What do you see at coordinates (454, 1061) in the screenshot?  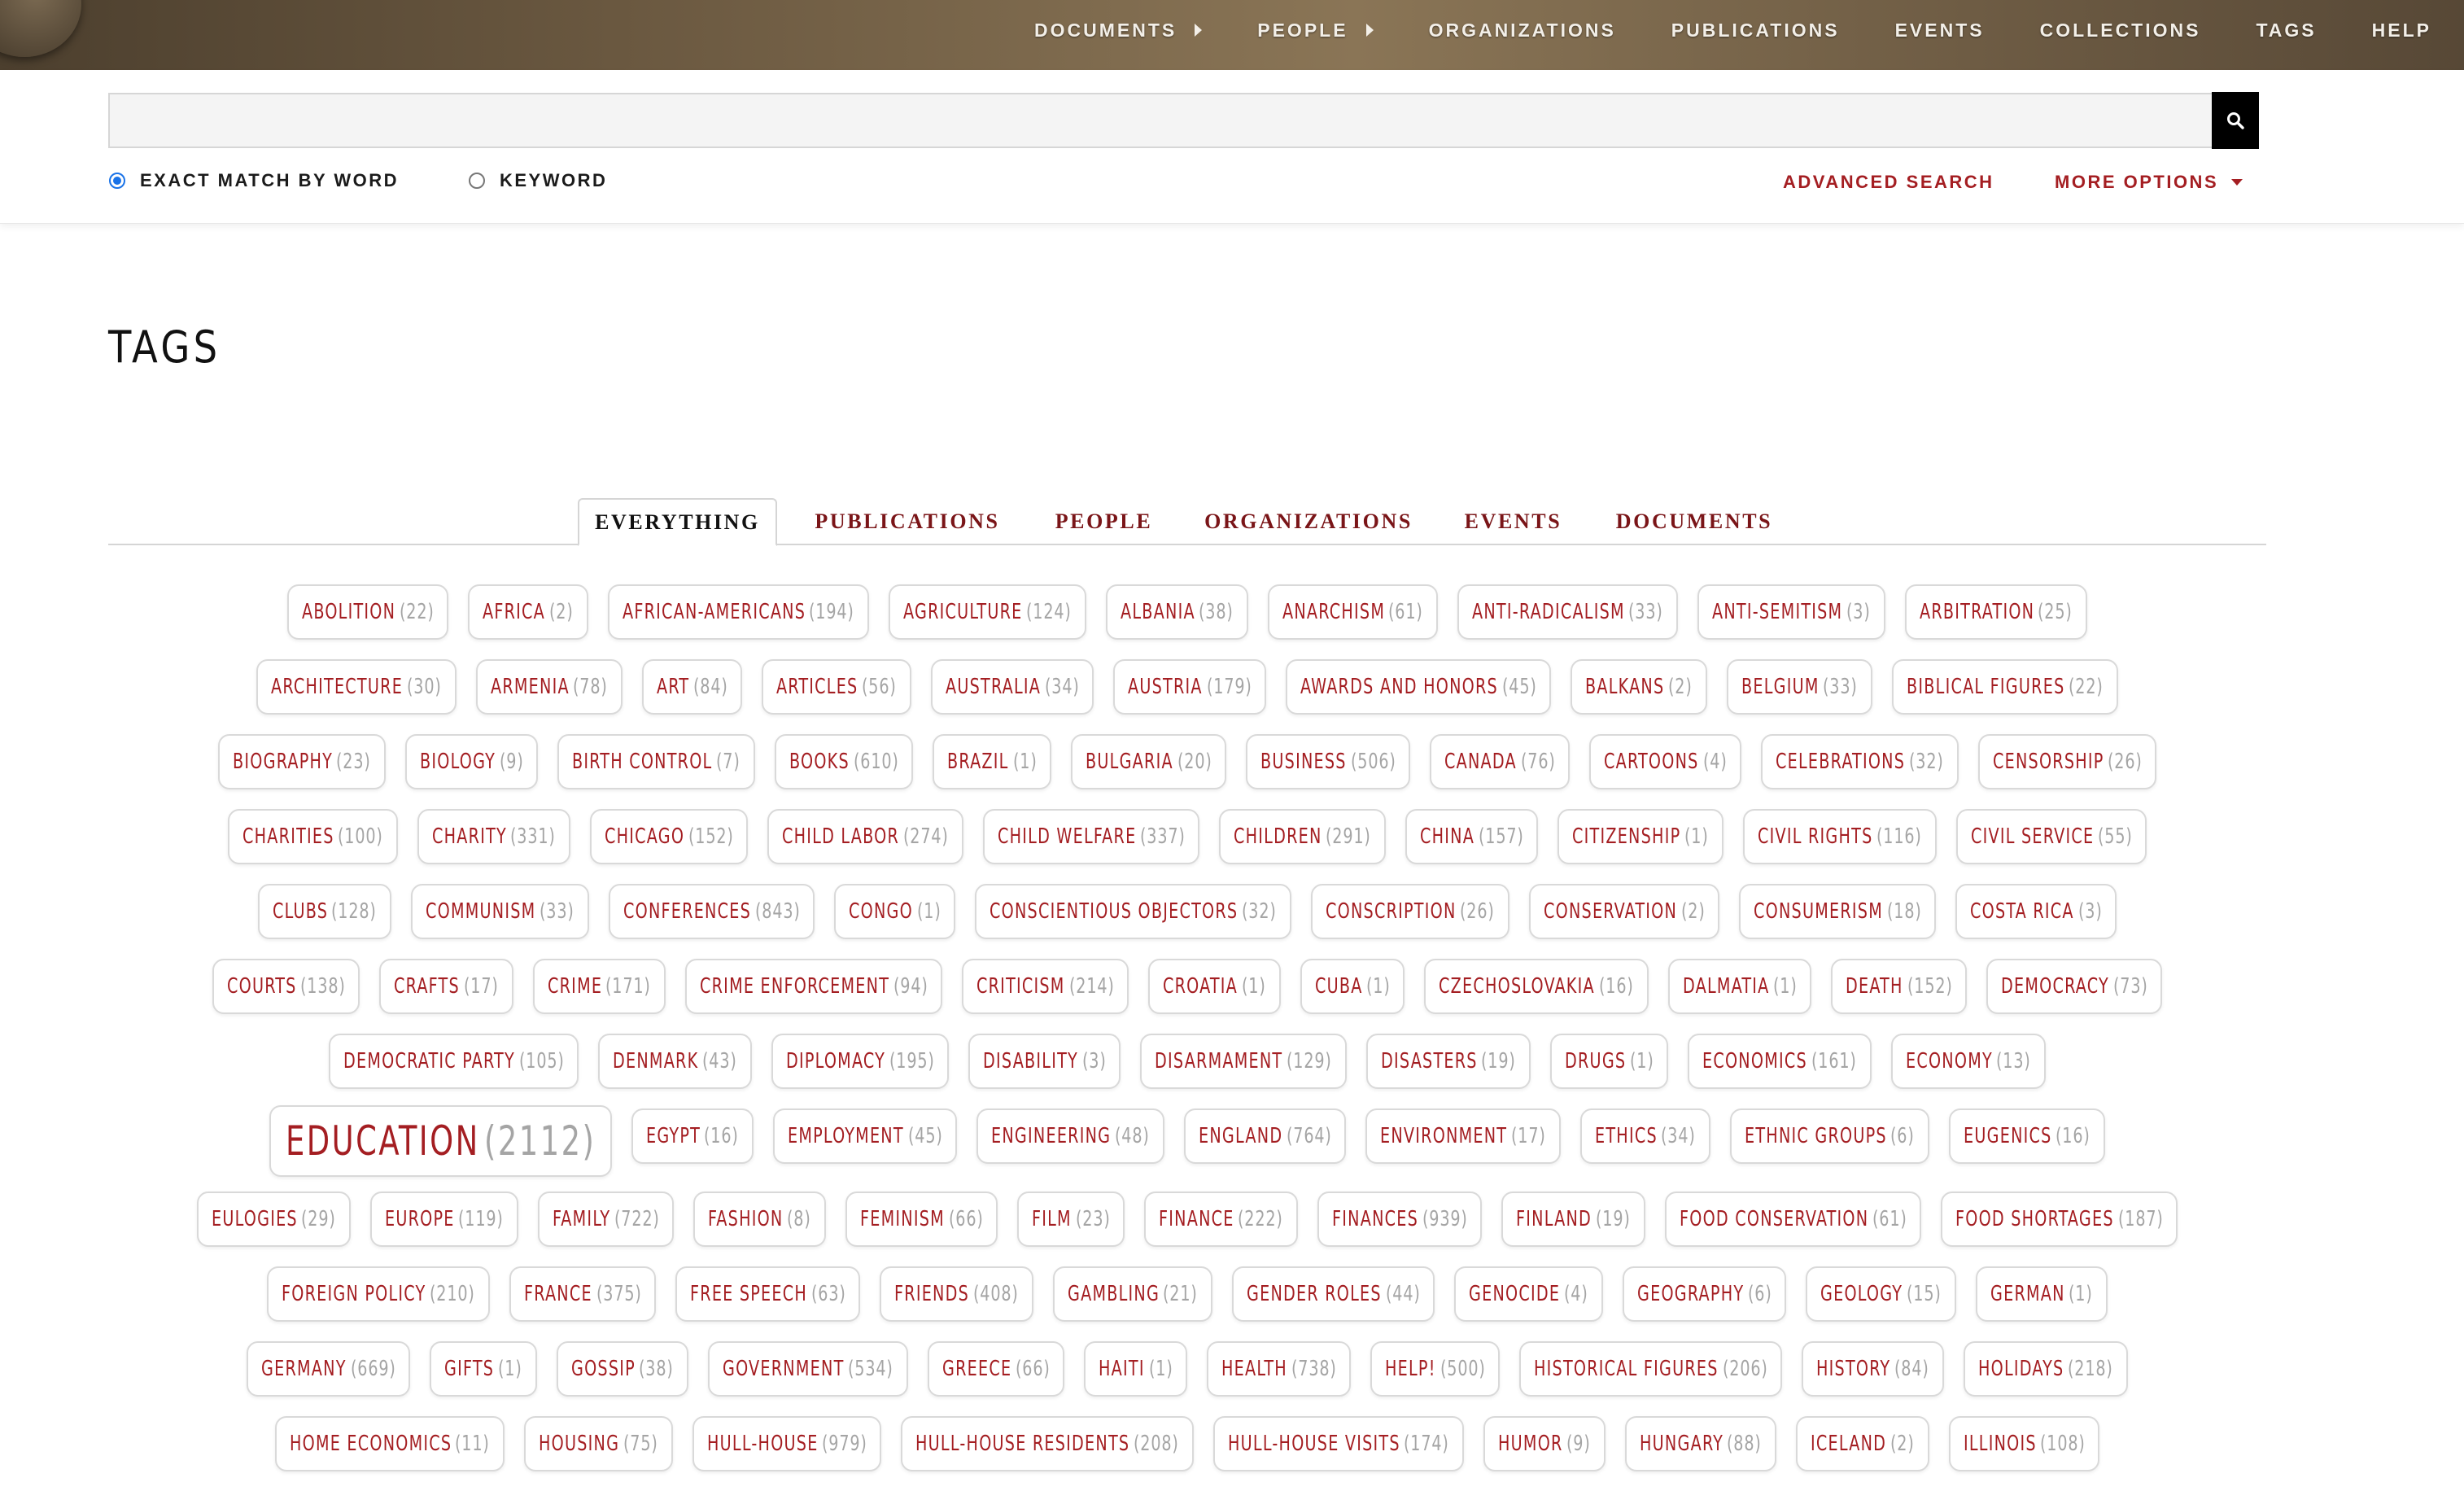 I see `tag-democratic-party: DEMOCRATIC PARTY (105)` at bounding box center [454, 1061].